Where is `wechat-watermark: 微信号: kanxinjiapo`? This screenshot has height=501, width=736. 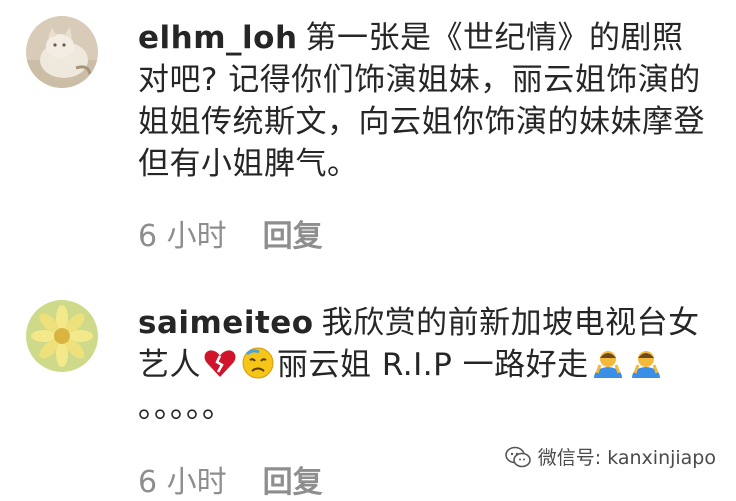
wechat-watermark: 微信号: kanxinjiapo is located at coordinates (610, 456).